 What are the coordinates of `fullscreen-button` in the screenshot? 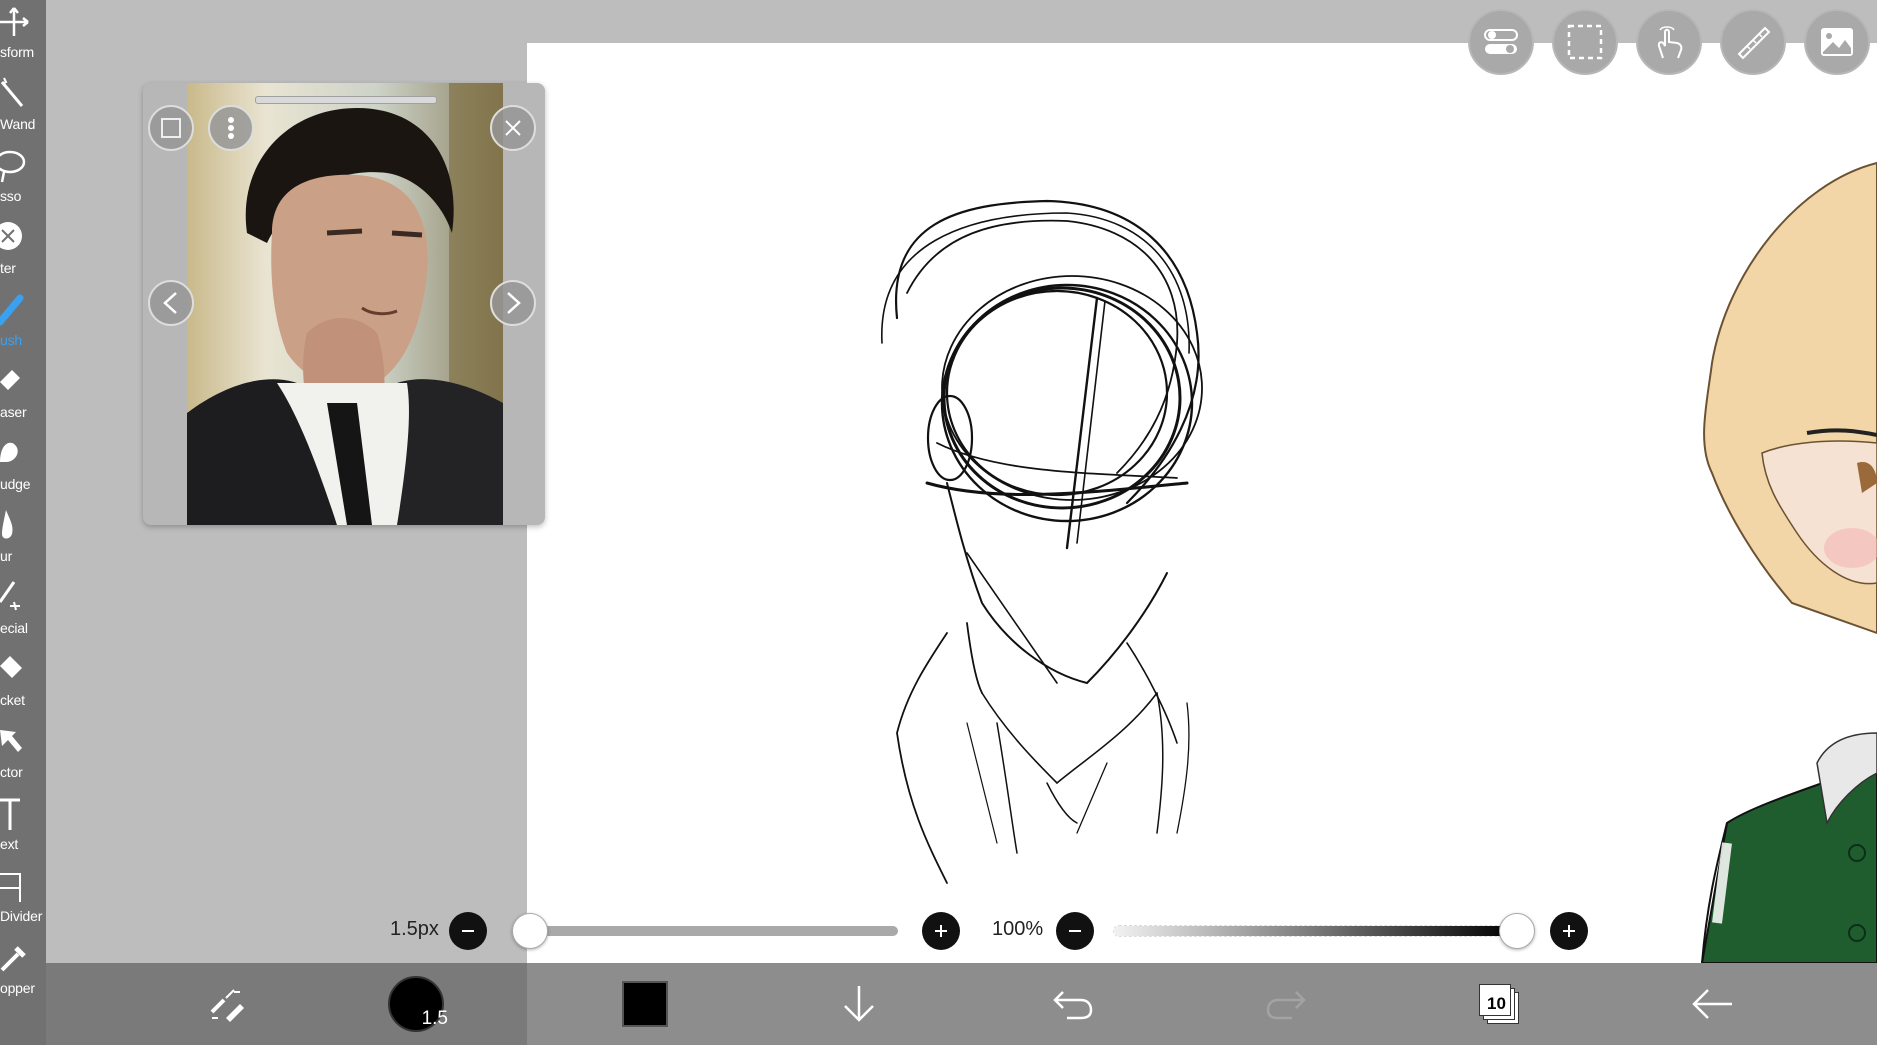 It's located at (171, 128).